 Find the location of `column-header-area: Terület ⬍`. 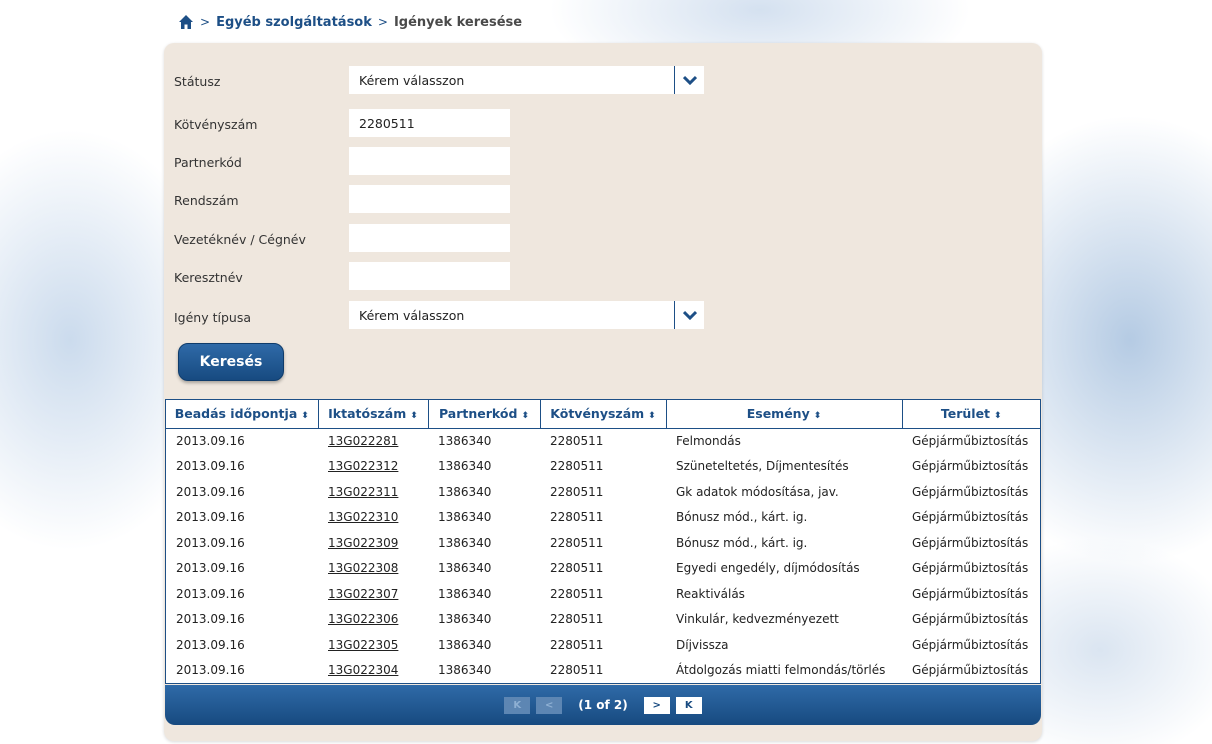

column-header-area: Terület ⬍ is located at coordinates (971, 414).